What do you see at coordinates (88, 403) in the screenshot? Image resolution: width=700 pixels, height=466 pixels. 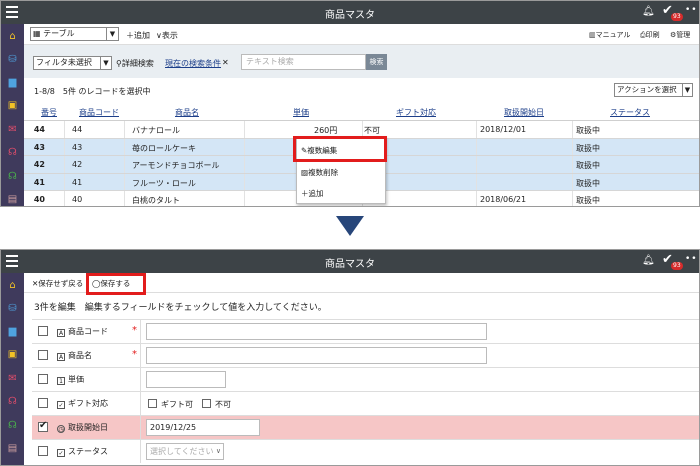 I see `field-label-text: ギフト対応` at bounding box center [88, 403].